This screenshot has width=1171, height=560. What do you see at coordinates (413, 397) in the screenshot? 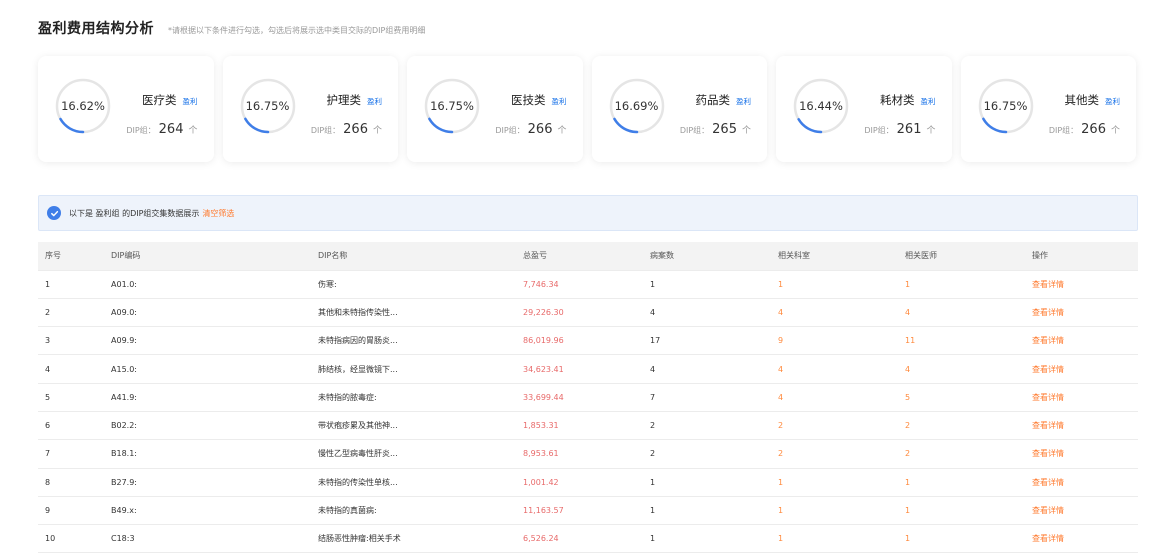
I see `dip-name: 未特指的脓毒症:` at bounding box center [413, 397].